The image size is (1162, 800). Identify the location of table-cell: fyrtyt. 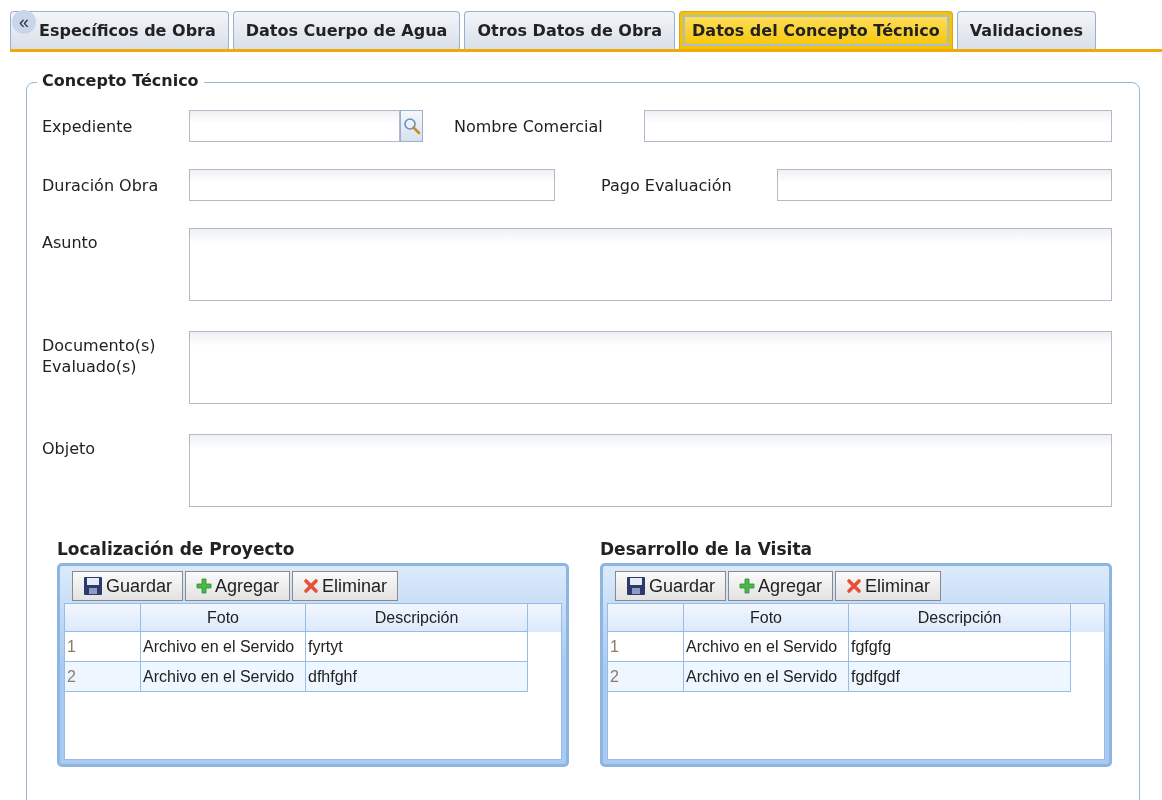
(417, 646).